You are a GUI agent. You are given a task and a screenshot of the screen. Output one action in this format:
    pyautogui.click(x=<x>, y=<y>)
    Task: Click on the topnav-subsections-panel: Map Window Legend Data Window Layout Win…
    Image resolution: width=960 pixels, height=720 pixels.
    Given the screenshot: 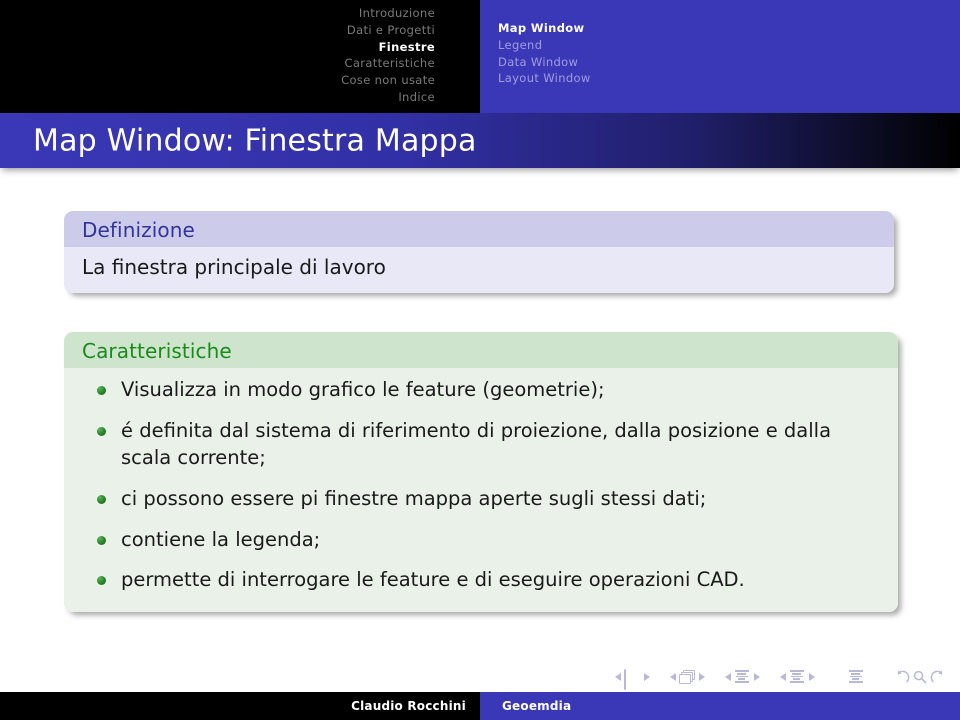 What is the action you would take?
    pyautogui.click(x=720, y=56)
    